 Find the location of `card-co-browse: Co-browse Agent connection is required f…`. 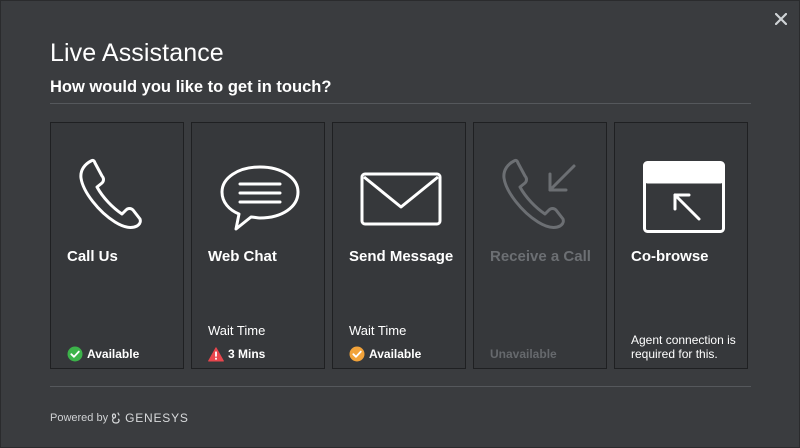

card-co-browse: Co-browse Agent connection is required f… is located at coordinates (681, 245).